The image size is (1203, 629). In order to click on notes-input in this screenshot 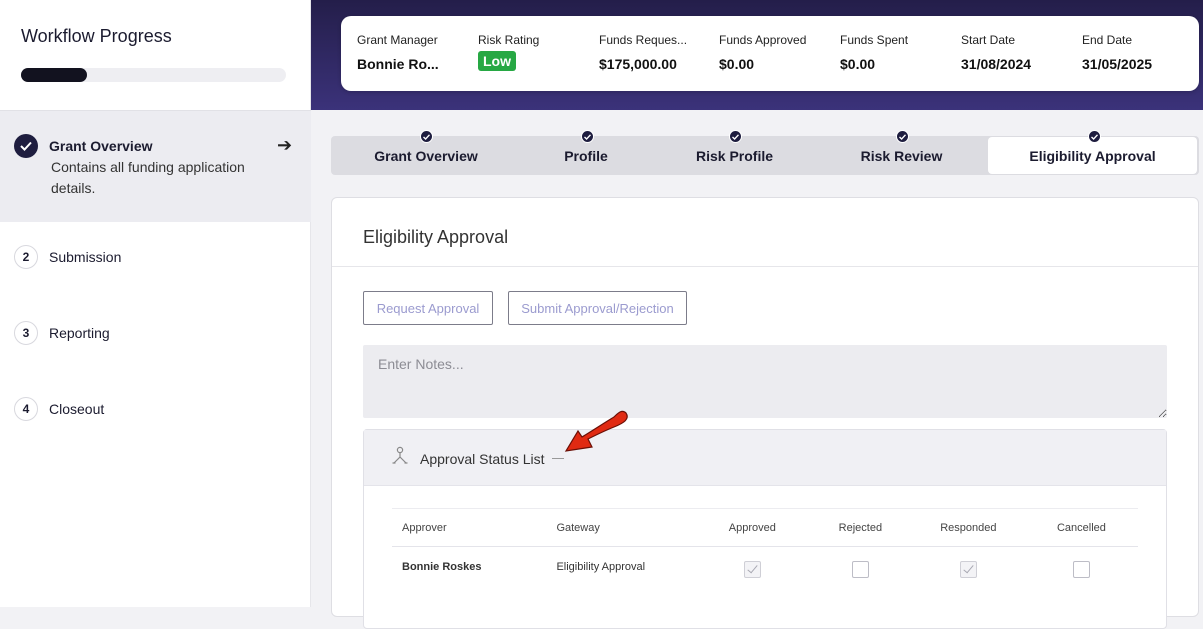, I will do `click(765, 381)`.